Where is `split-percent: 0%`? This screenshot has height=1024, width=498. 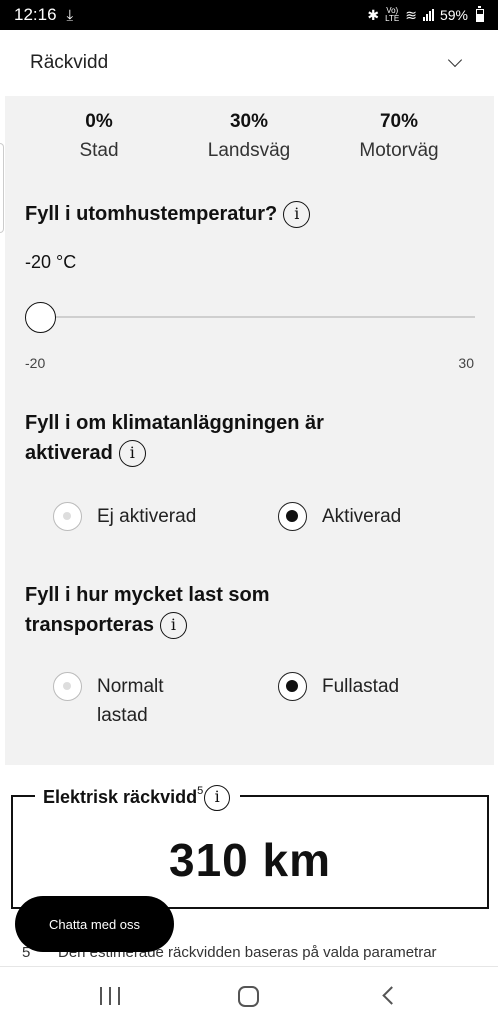
split-percent: 0% is located at coordinates (99, 121).